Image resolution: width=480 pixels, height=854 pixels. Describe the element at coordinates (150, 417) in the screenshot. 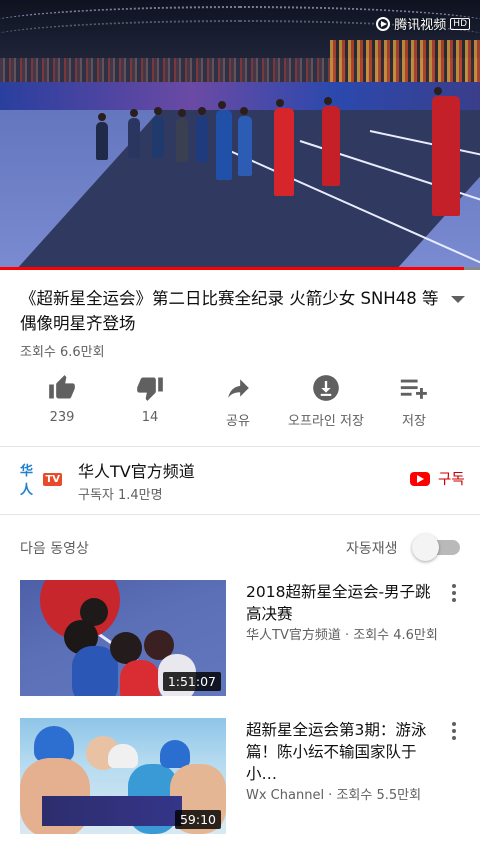

I see `dislike-count: 14` at that location.